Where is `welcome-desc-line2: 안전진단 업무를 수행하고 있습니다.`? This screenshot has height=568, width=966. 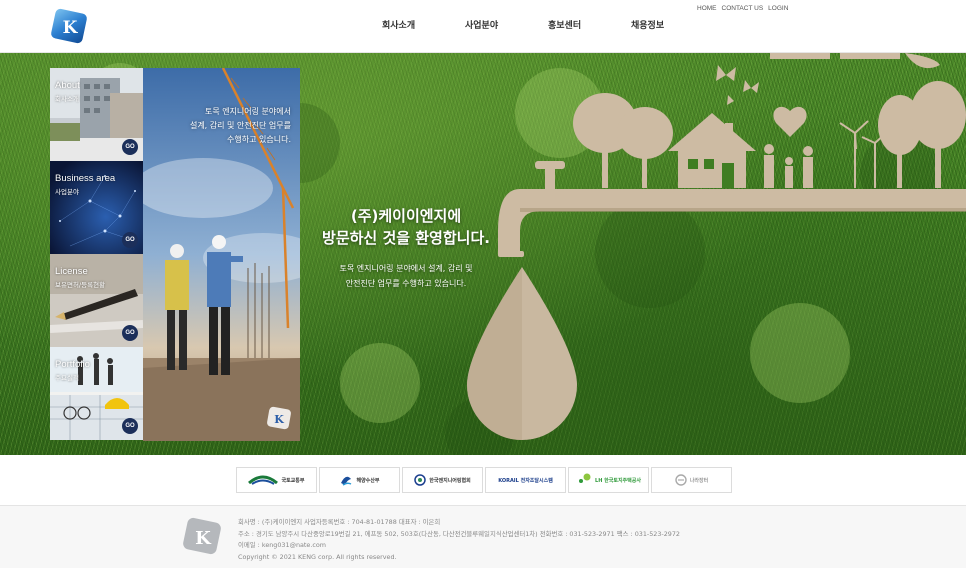
welcome-desc-line2: 안전진단 업무를 수행하고 있습니다. is located at coordinates (406, 283).